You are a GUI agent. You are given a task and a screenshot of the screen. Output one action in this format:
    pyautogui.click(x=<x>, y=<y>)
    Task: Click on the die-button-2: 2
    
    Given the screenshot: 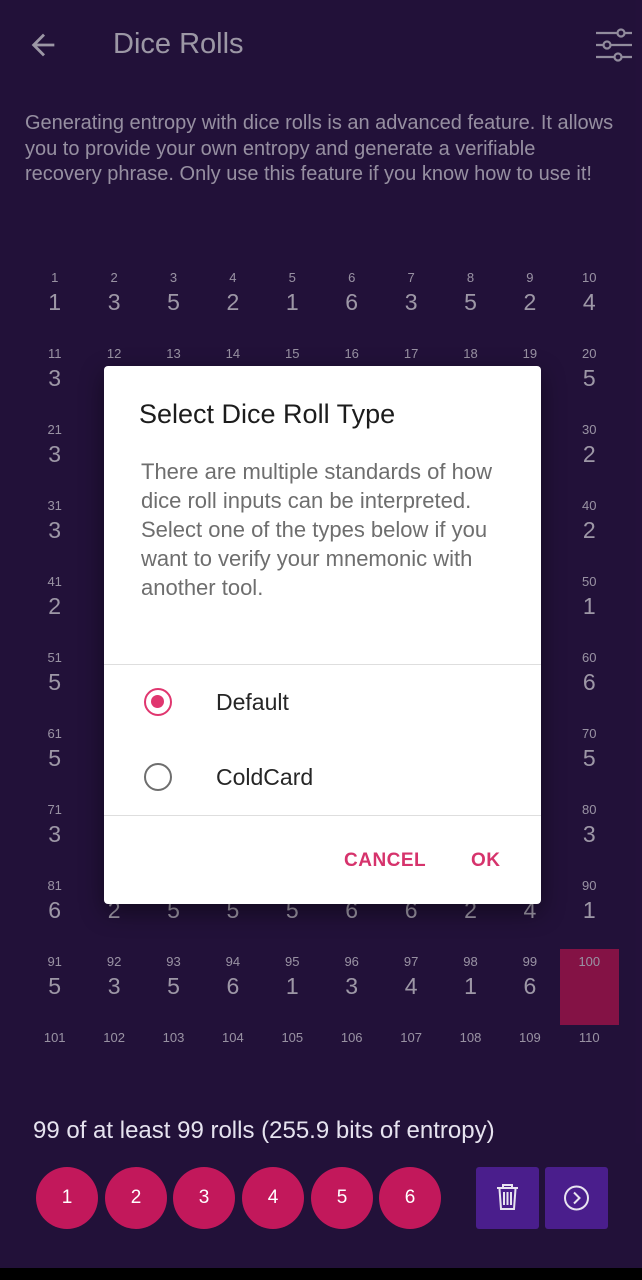 What is the action you would take?
    pyautogui.click(x=136, y=1198)
    